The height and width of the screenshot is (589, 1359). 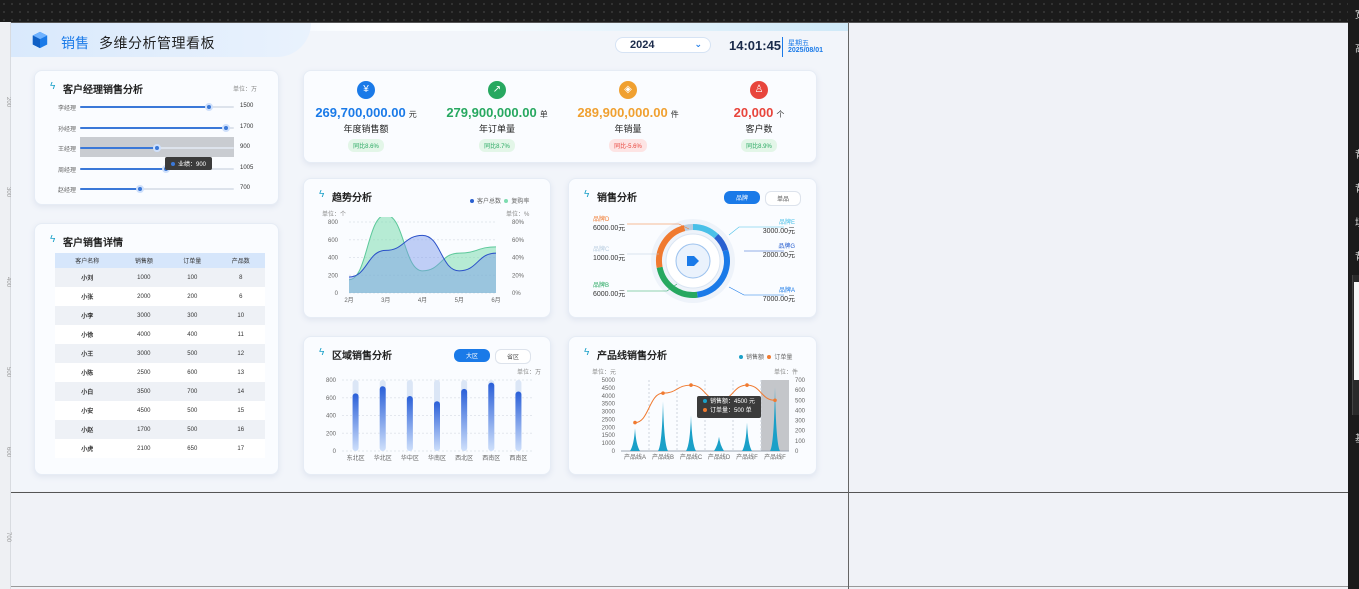 I want to click on column-header: 客户名称, so click(x=87, y=260).